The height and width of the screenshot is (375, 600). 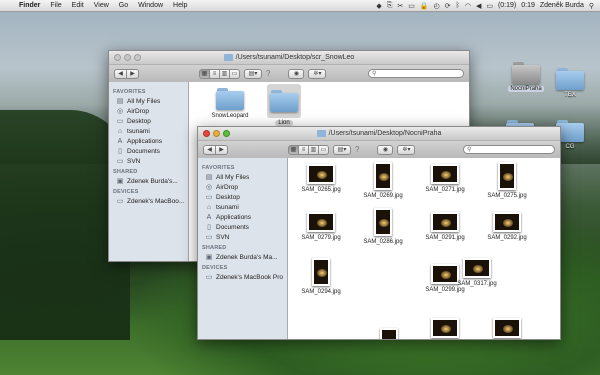 I want to click on window-titlebar: /Users/tsunami/Desktop/scr_SnowLeo, so click(x=289, y=58).